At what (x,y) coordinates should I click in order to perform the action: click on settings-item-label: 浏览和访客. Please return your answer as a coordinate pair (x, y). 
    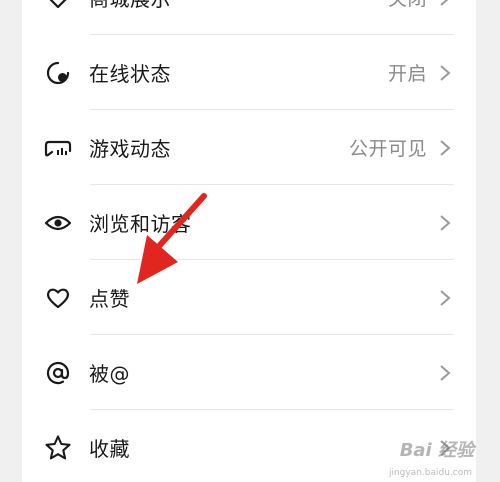
    Looking at the image, I should click on (140, 224).